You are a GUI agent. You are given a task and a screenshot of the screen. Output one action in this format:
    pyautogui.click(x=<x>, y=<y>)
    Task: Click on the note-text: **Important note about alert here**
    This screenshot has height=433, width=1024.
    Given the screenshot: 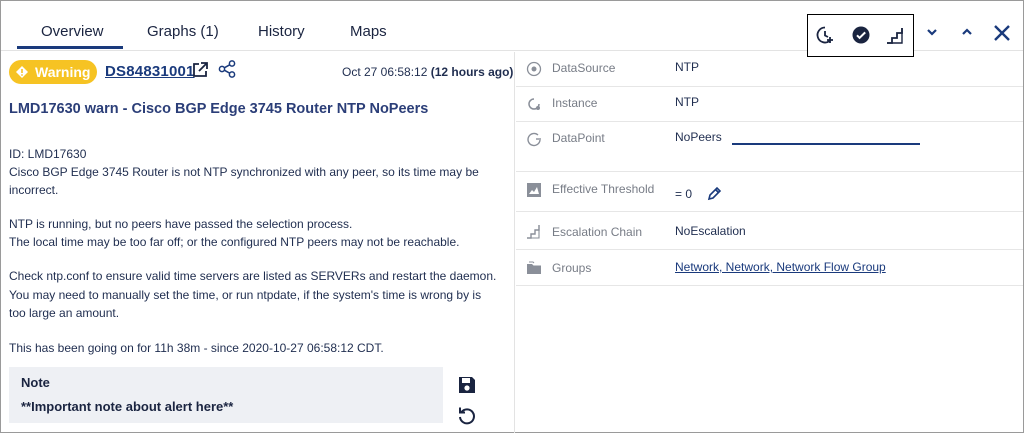 What is the action you would take?
    pyautogui.click(x=127, y=406)
    